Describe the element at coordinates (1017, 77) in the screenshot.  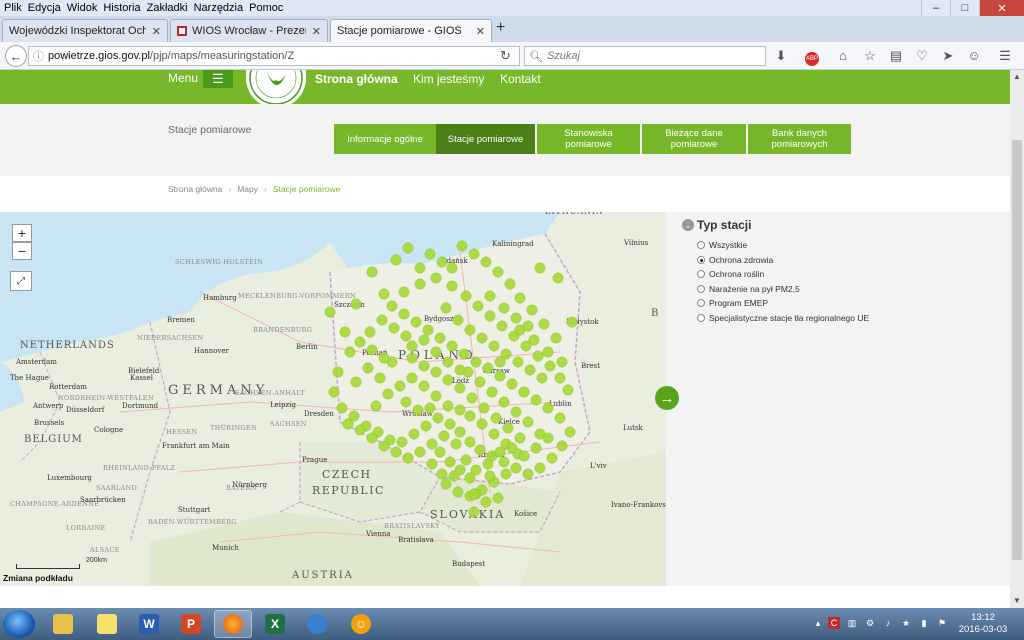
I see `scroll-up-icon: ▲` at that location.